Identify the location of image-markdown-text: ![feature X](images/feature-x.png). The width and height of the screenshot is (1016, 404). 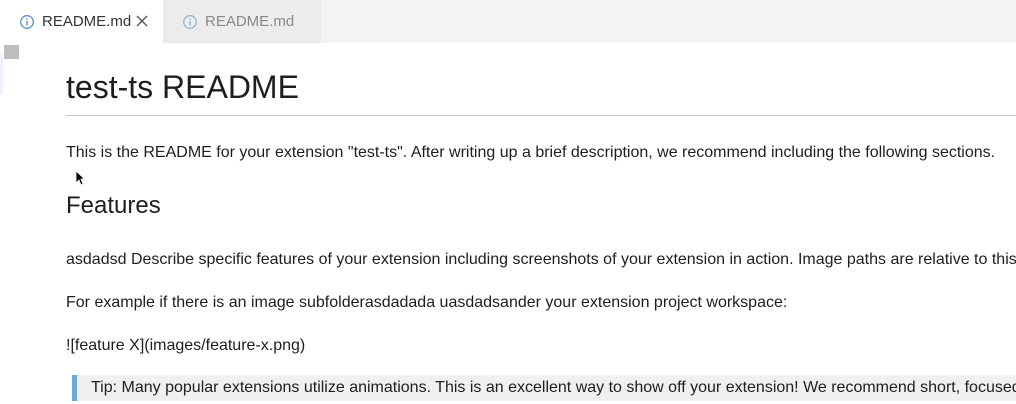
(186, 345).